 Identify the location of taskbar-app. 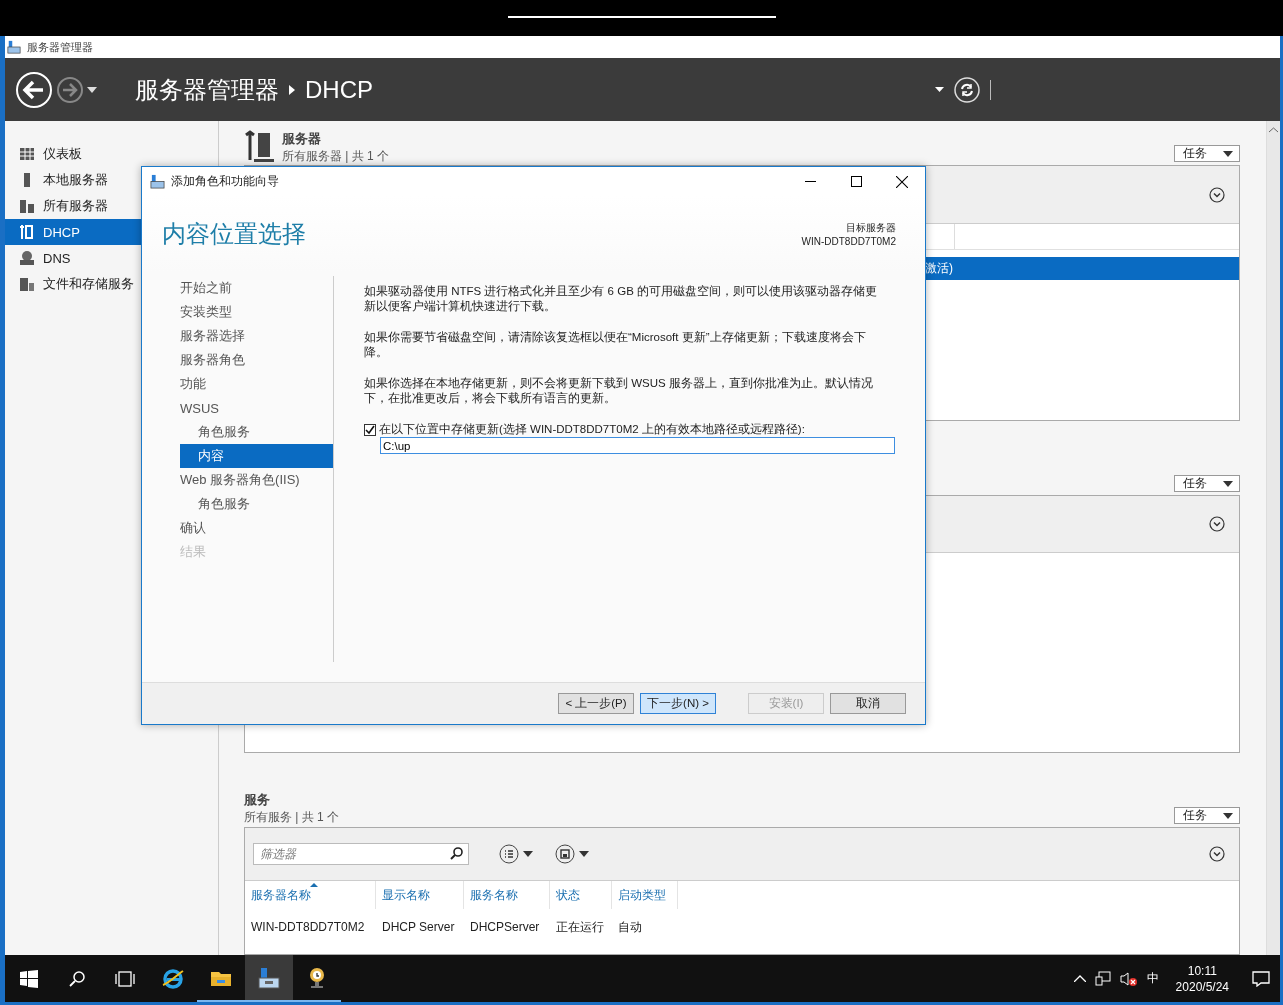
(269, 978).